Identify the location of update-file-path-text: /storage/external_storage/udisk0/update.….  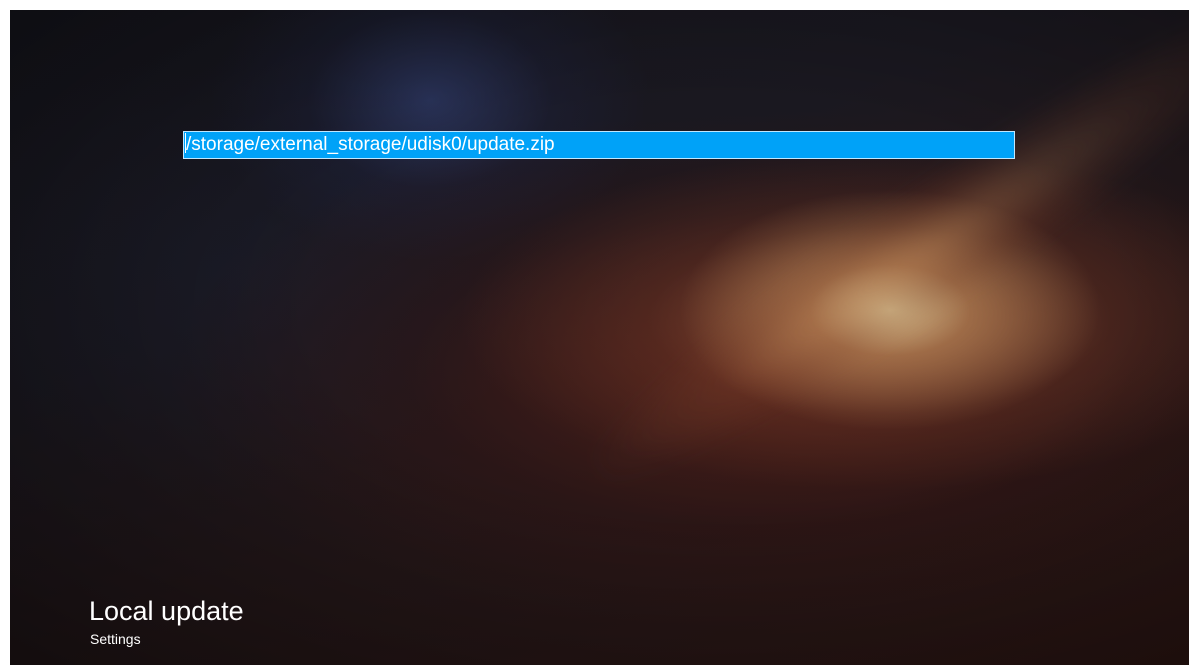
(370, 144).